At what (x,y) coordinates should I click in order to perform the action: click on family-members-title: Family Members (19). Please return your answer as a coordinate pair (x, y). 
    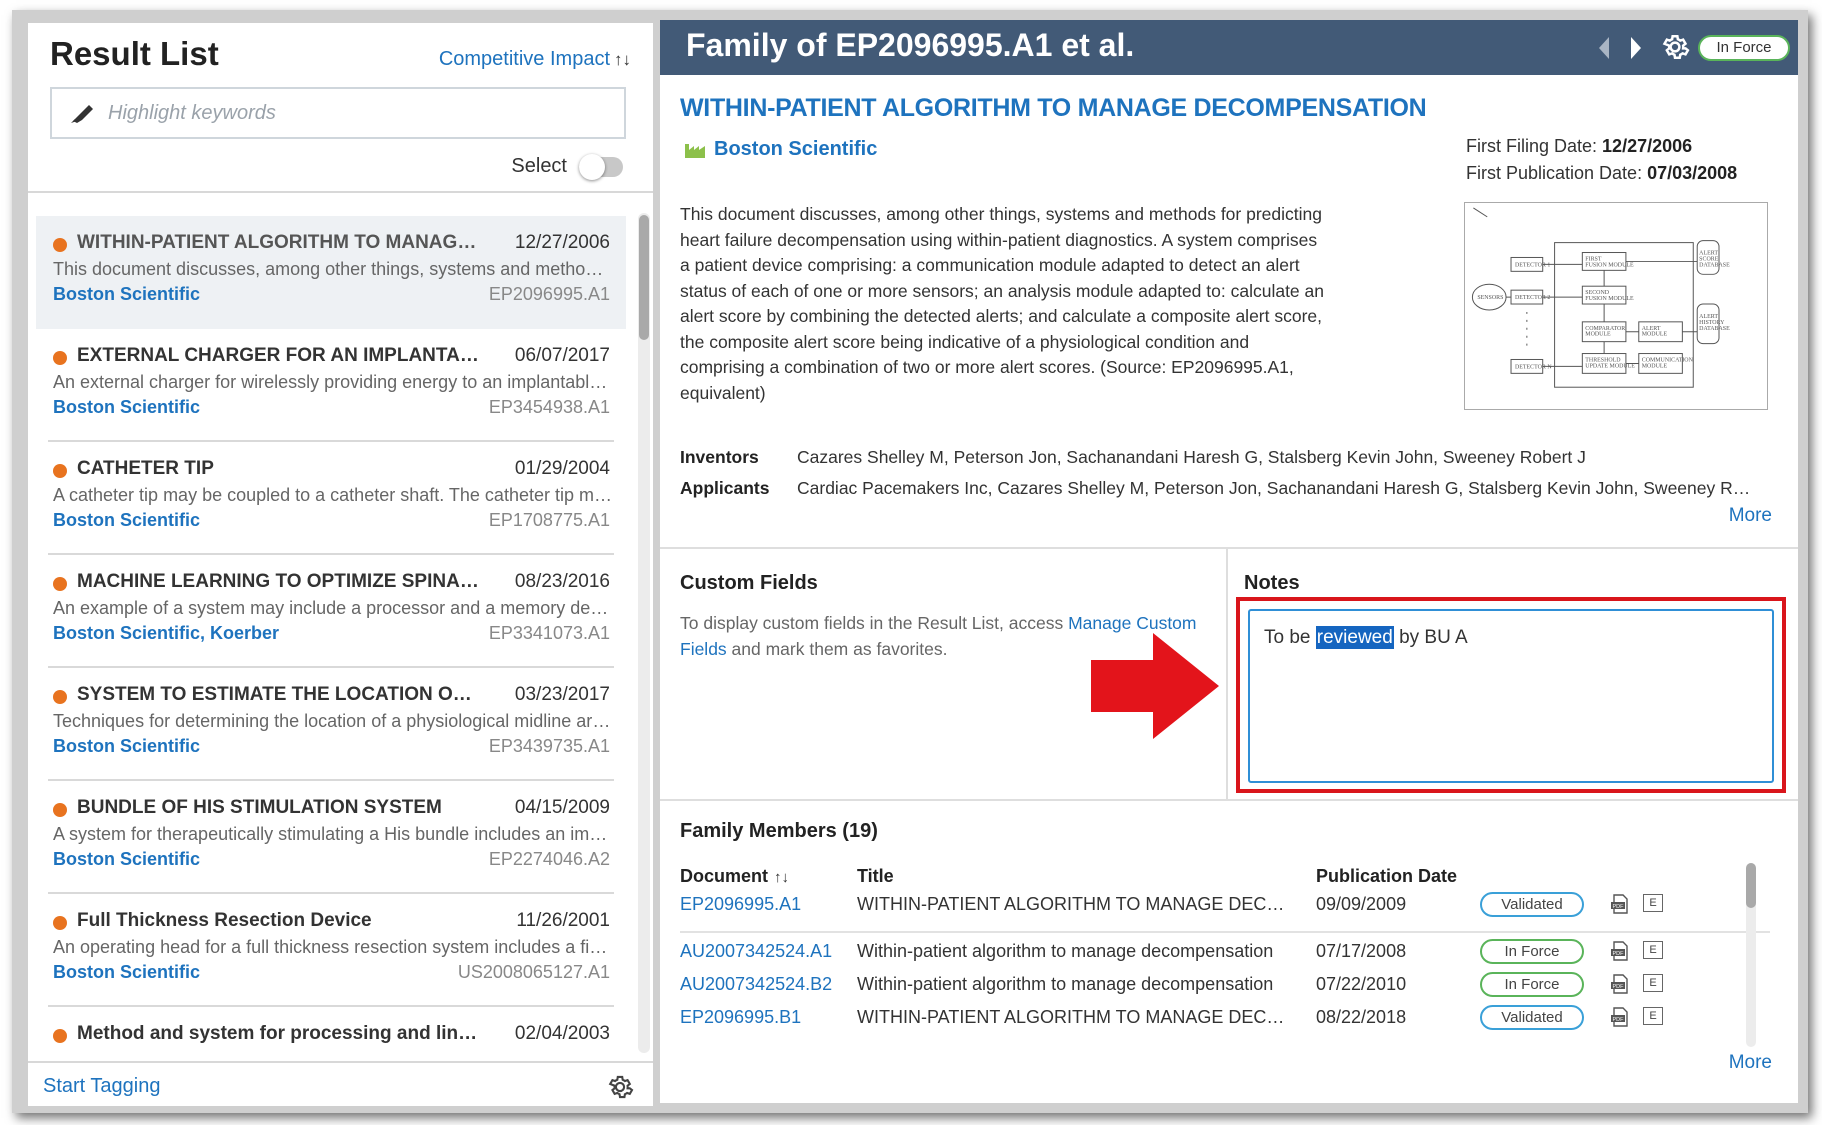
    Looking at the image, I should click on (779, 831).